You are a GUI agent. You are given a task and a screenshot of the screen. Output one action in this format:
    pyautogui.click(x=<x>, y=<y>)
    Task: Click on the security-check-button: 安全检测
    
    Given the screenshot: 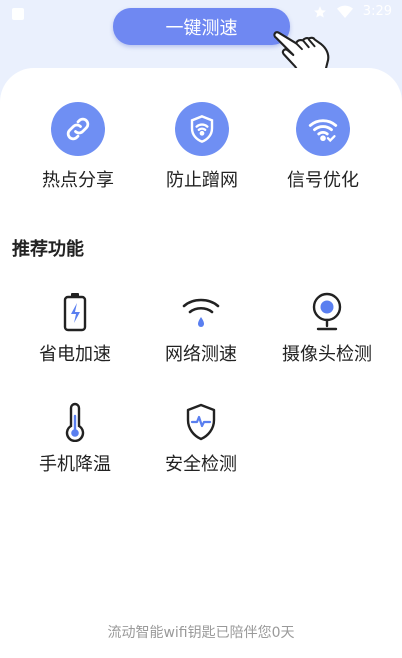 What is the action you would take?
    pyautogui.click(x=201, y=439)
    